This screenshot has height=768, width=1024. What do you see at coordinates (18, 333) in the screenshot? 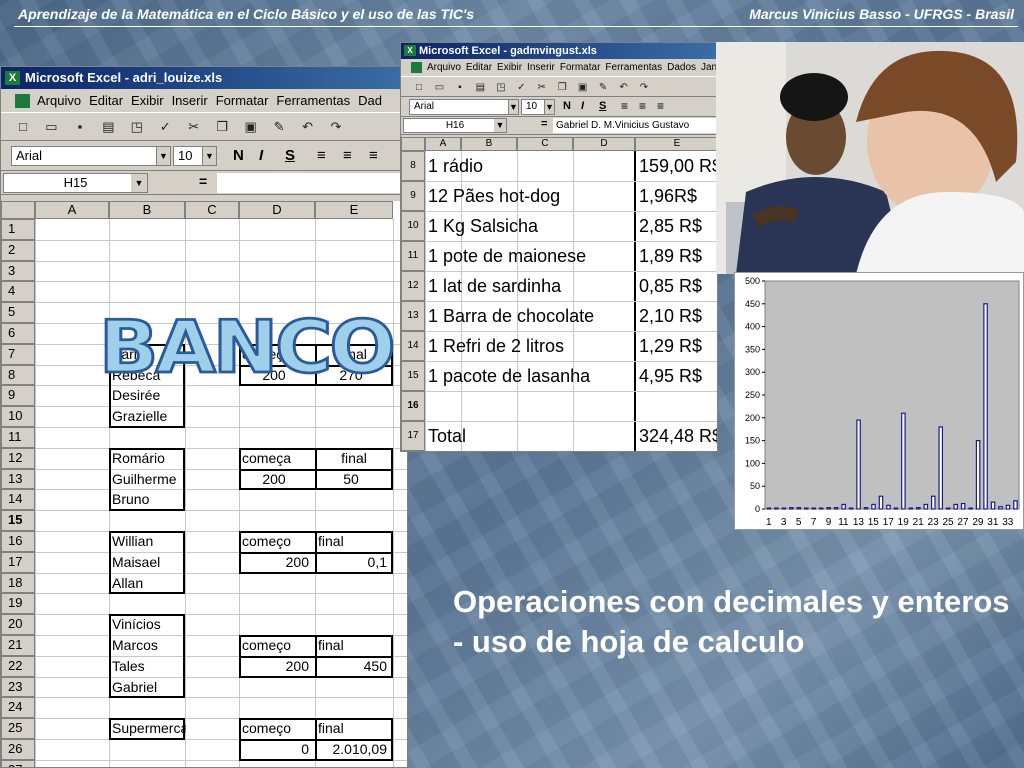
I see `row-header: 6` at bounding box center [18, 333].